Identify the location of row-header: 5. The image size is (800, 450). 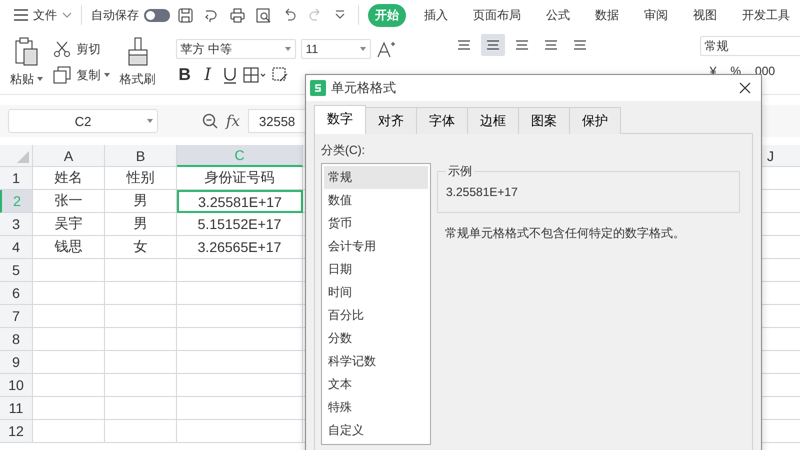
(16, 270).